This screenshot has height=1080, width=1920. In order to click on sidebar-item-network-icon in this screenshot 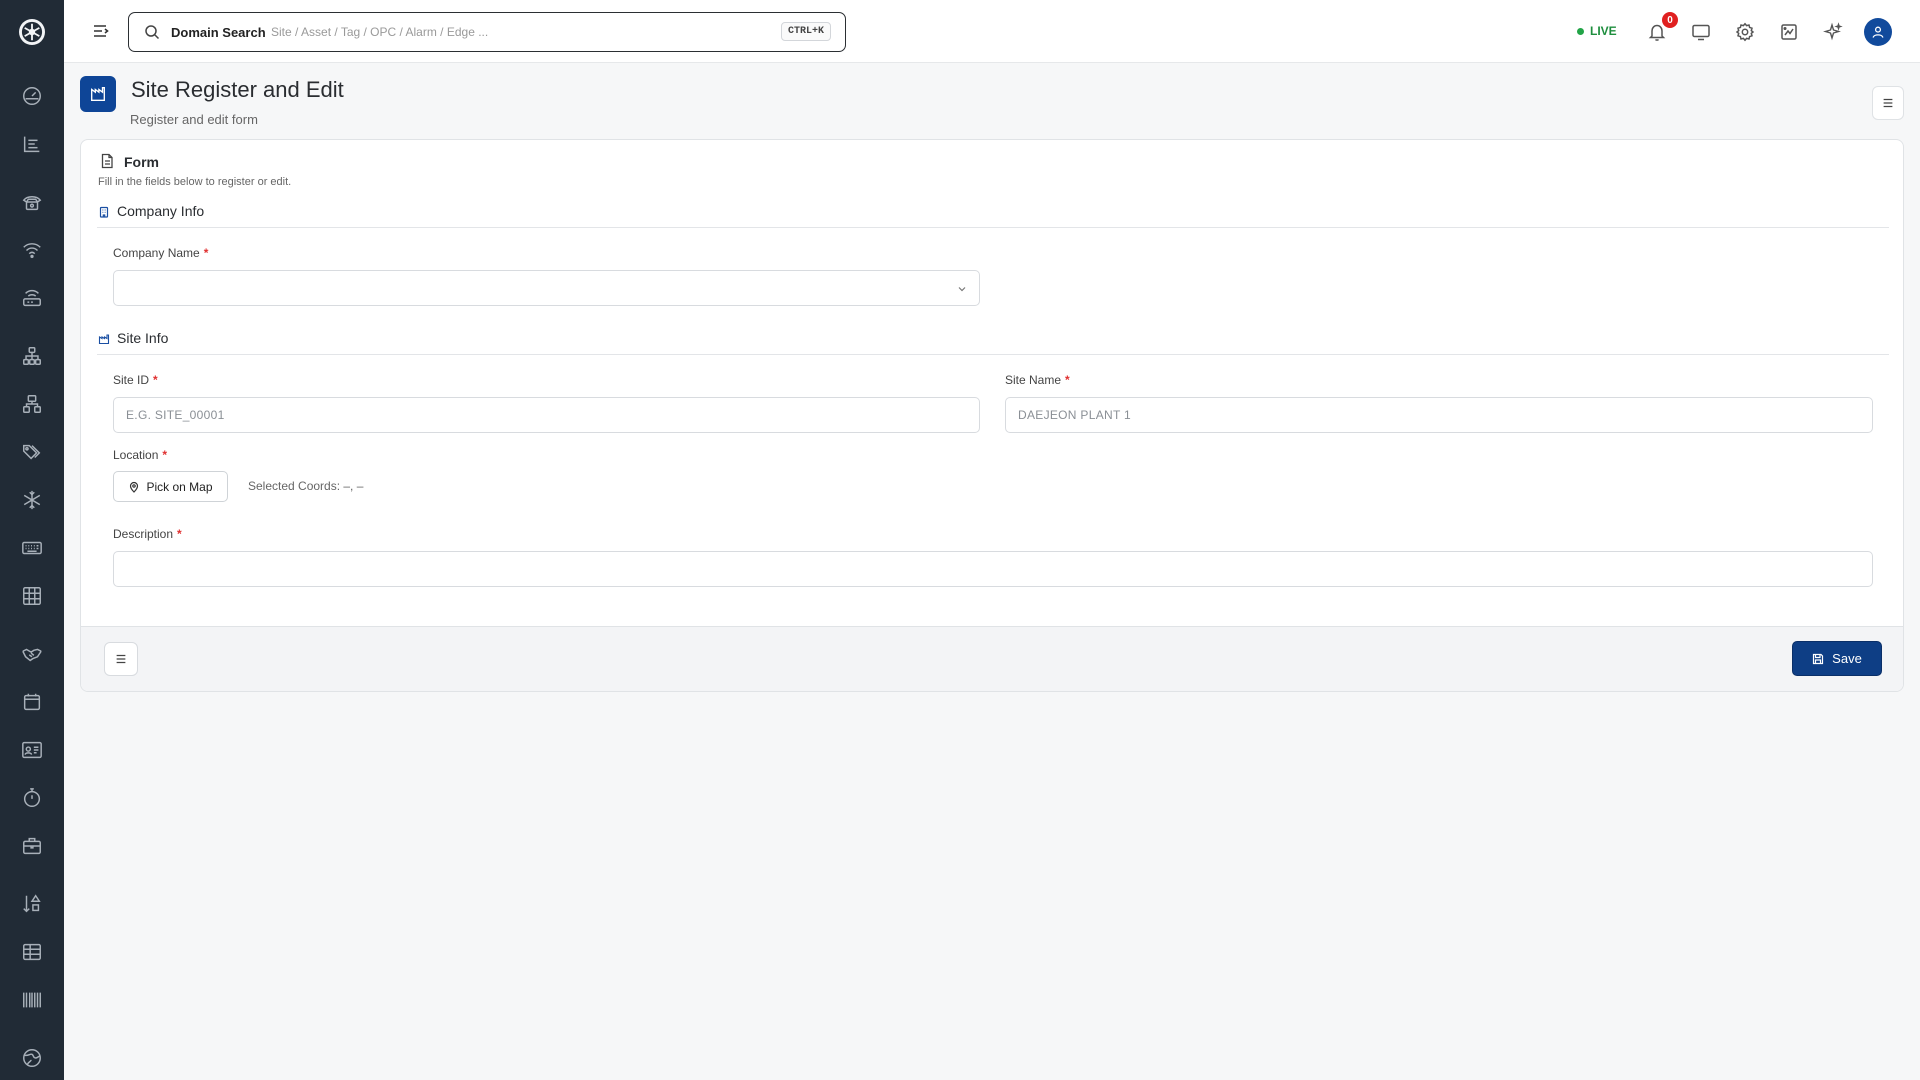, I will do `click(32, 404)`.